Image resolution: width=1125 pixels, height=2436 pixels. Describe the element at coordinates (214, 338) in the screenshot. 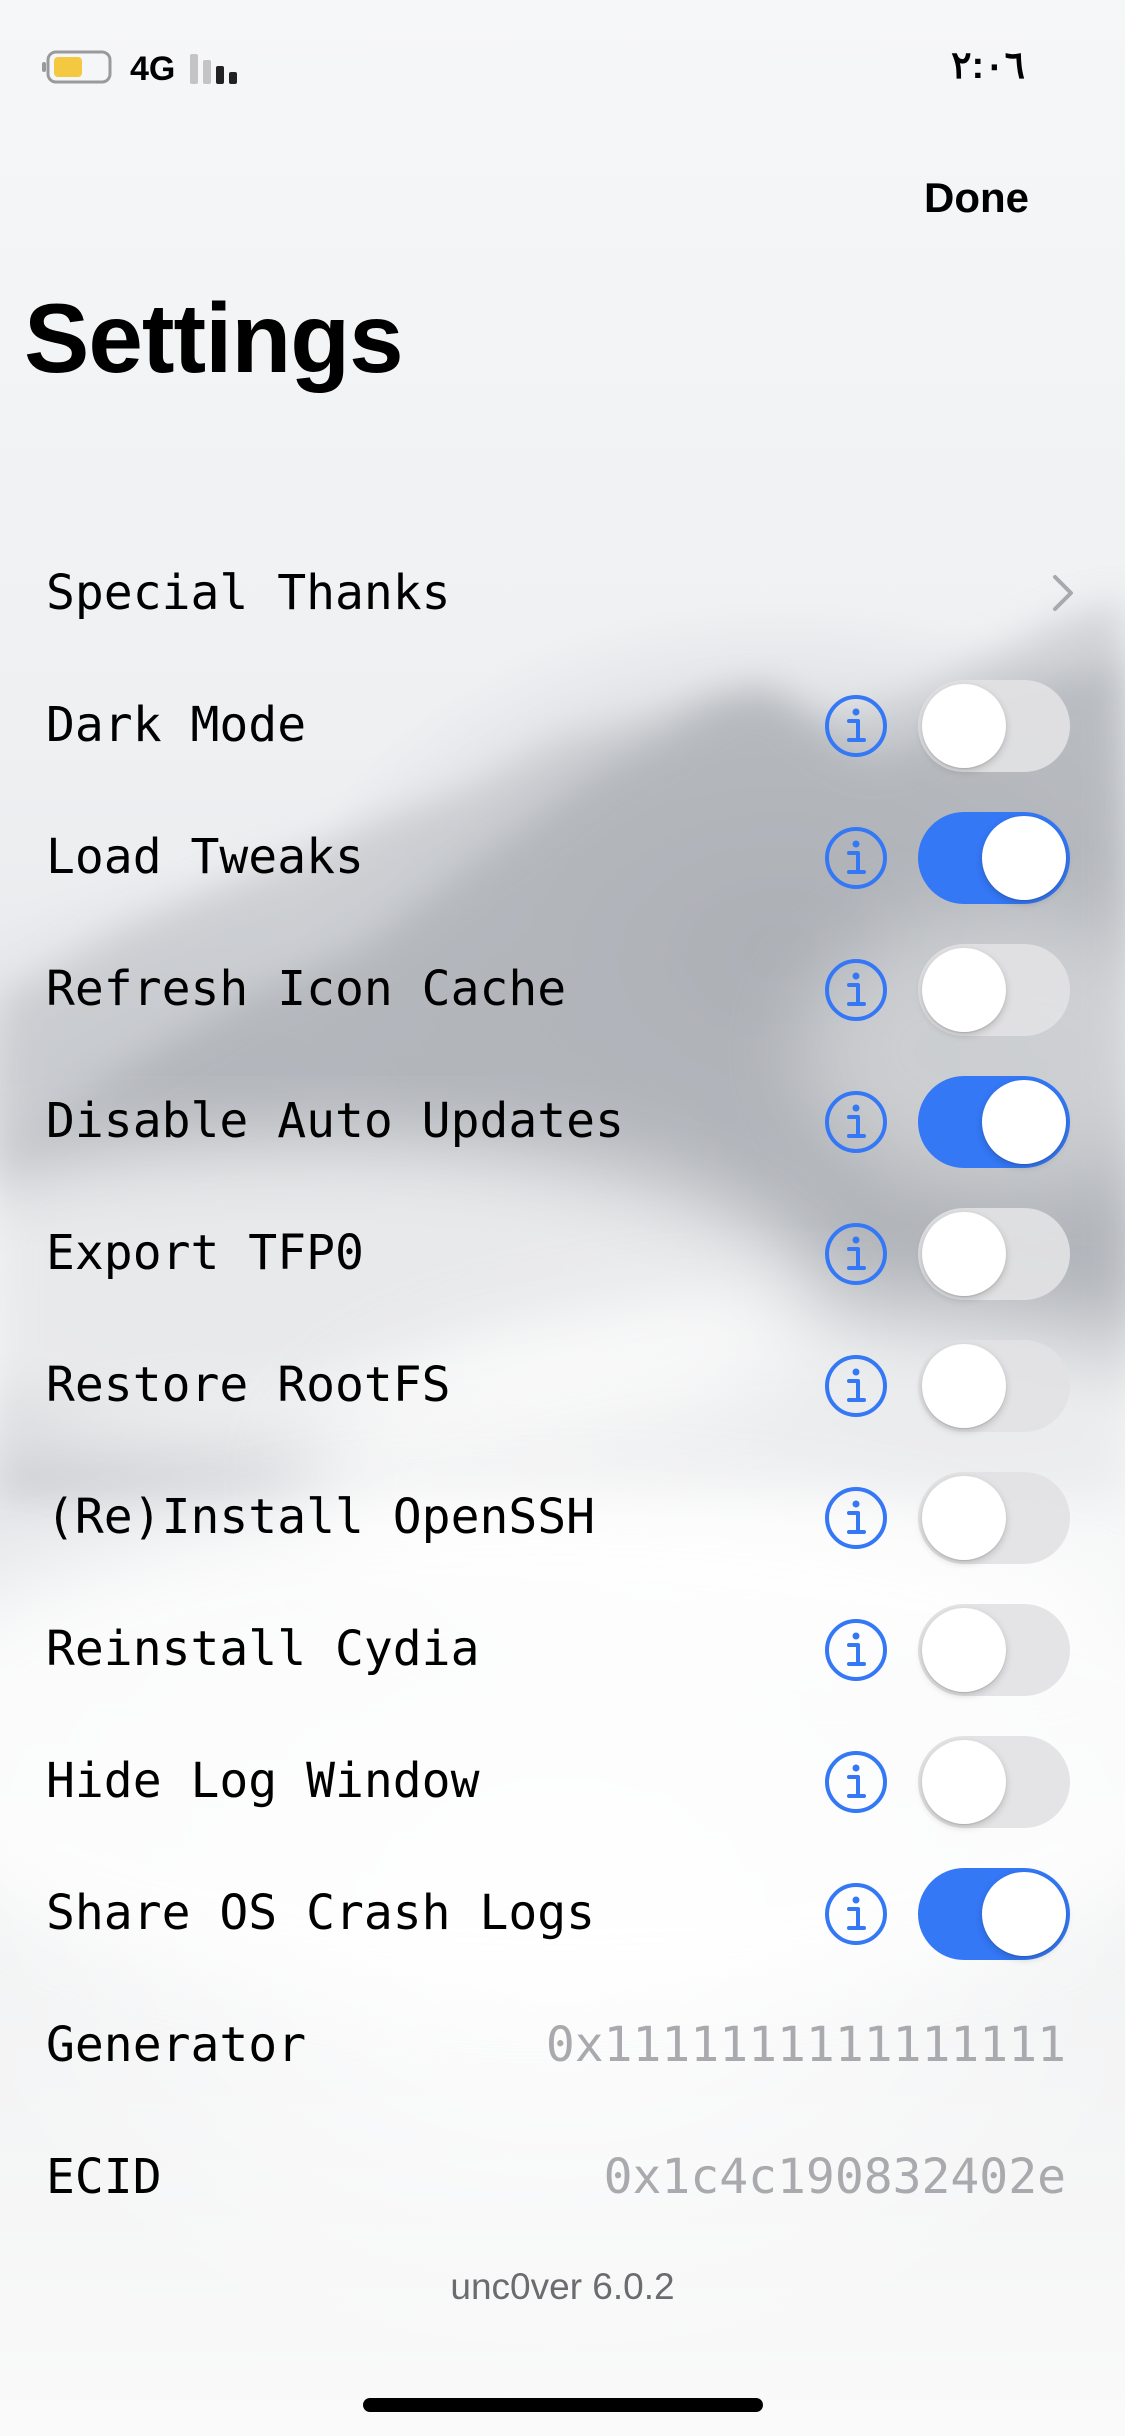

I see `page-title: Settings` at that location.